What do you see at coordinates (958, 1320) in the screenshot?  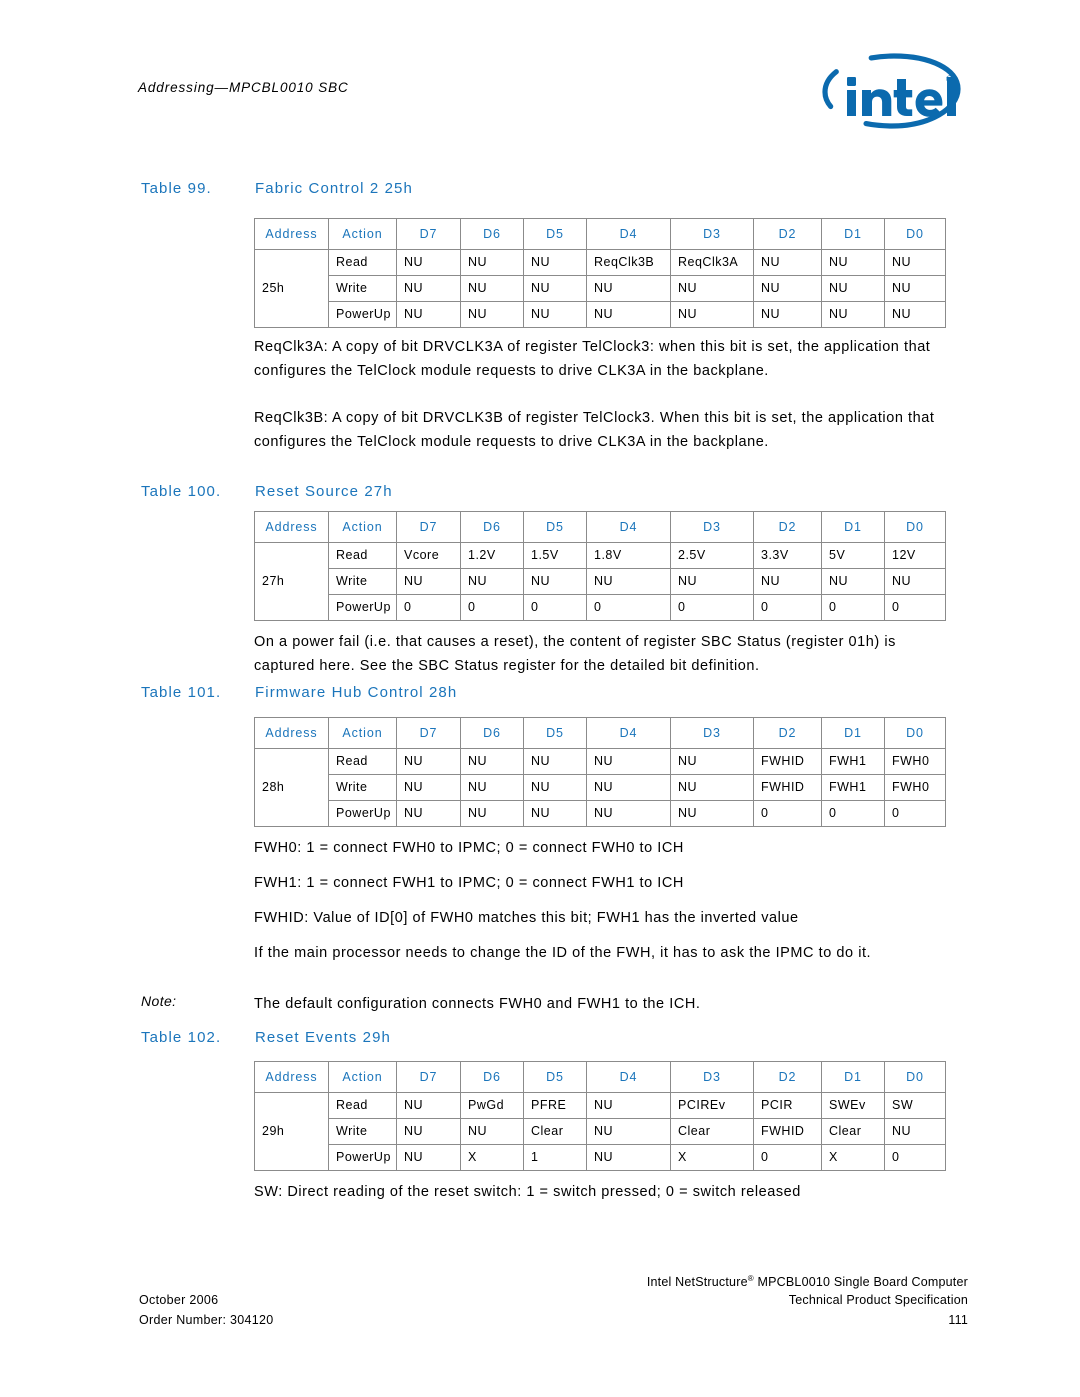 I see `footer-page-number: 111` at bounding box center [958, 1320].